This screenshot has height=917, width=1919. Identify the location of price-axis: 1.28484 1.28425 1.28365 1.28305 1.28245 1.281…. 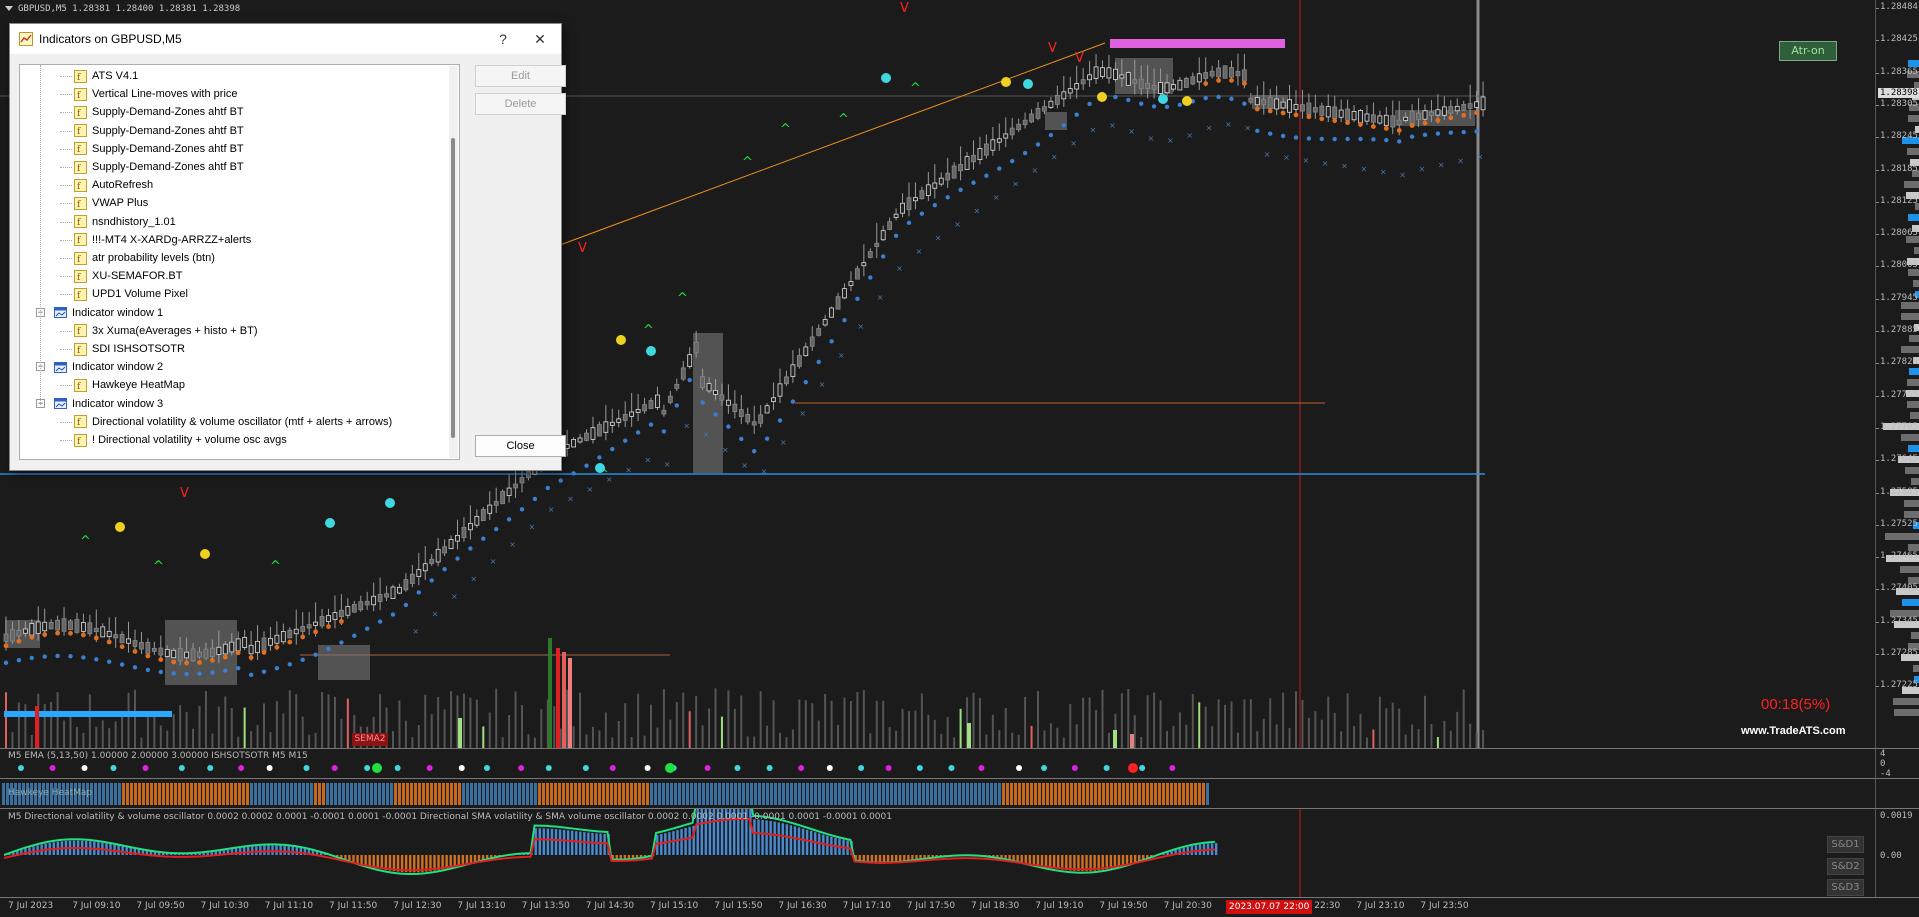
(1897, 374).